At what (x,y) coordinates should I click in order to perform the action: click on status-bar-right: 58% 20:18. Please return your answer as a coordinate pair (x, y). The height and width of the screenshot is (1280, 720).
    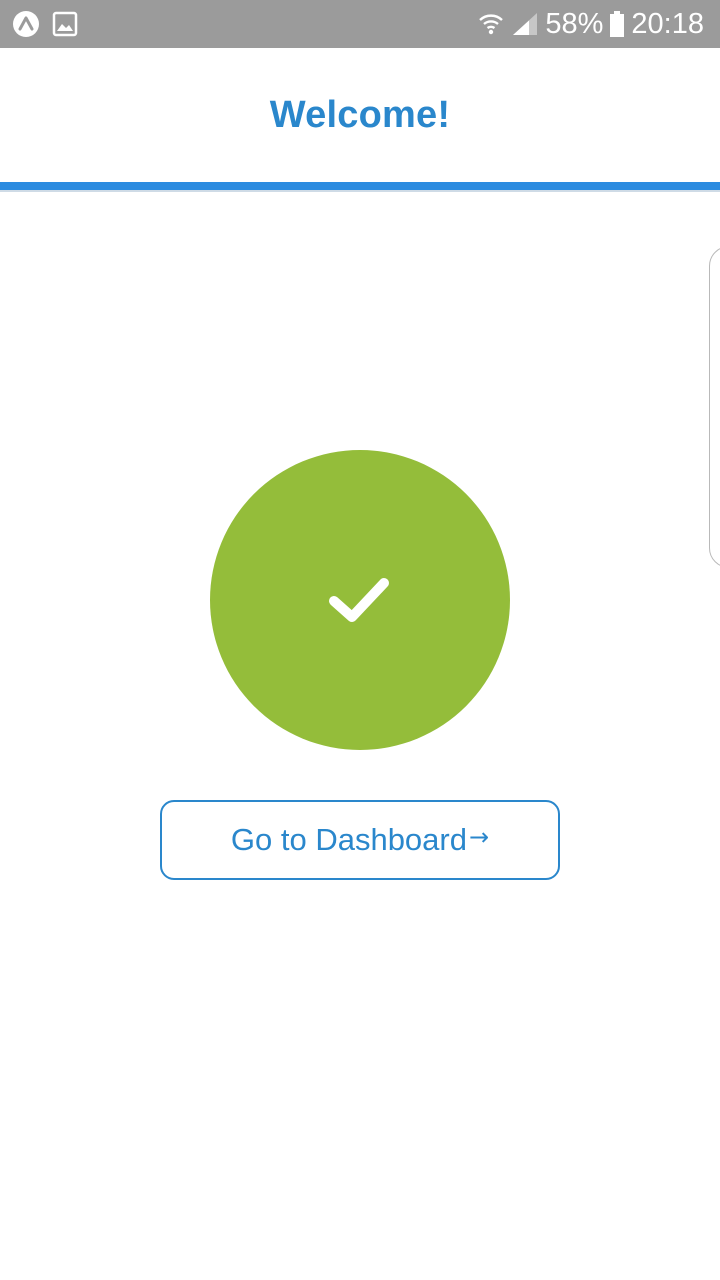
    Looking at the image, I should click on (590, 24).